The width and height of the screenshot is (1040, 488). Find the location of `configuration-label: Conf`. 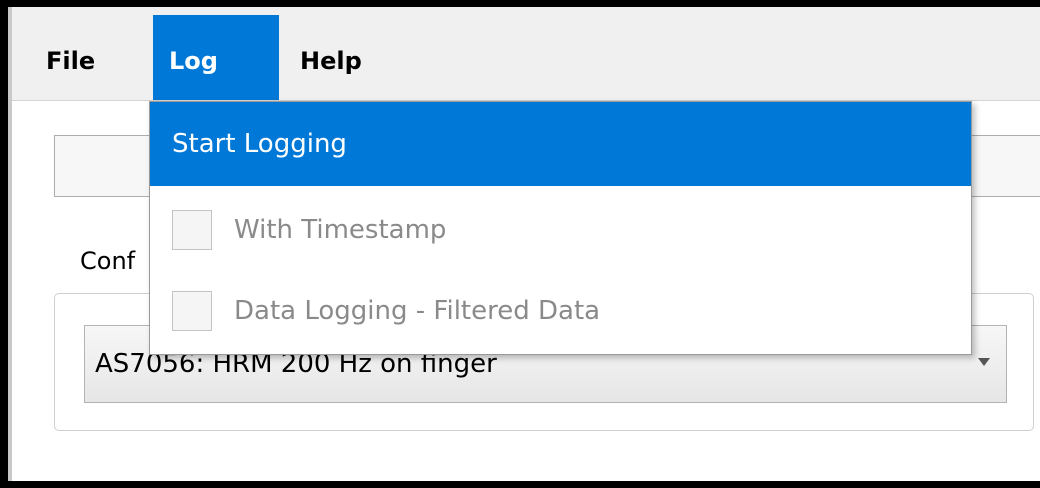

configuration-label: Conf is located at coordinates (108, 261).